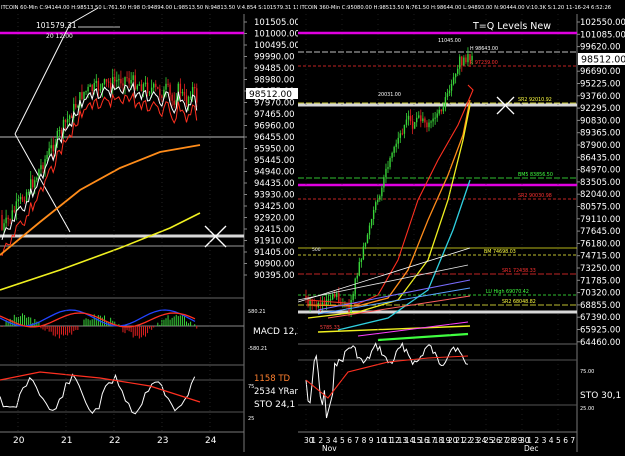  Describe the element at coordinates (600, 396) in the screenshot. I see `right-sto-label: STO 30,1` at that location.